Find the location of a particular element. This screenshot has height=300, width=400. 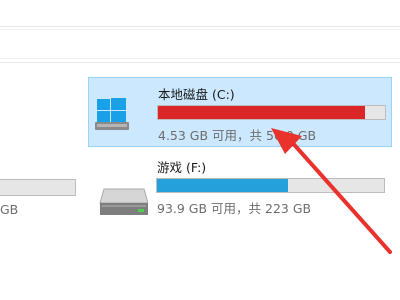

drive-free-space: 4.53 GB 可用，共 50.0 GB is located at coordinates (237, 135).